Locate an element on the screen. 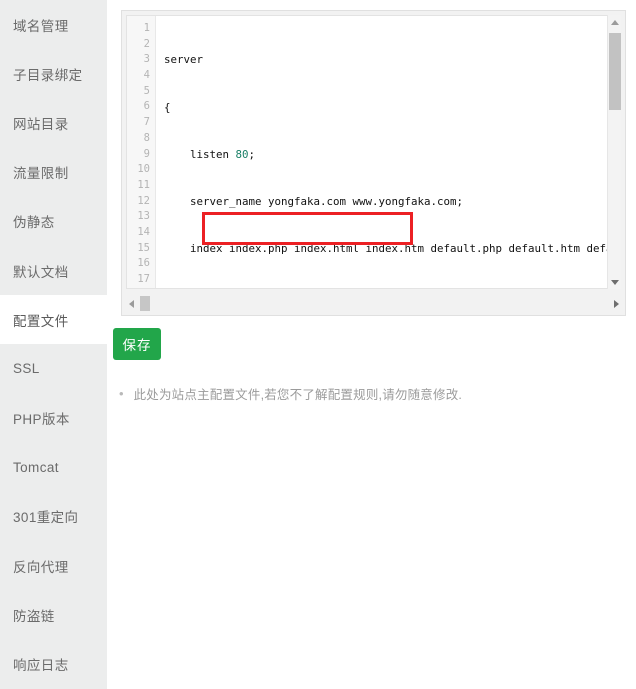 Image resolution: width=636 pixels, height=689 pixels. sidebar-item-subdirectory-binding: 子目录绑定 is located at coordinates (53, 73).